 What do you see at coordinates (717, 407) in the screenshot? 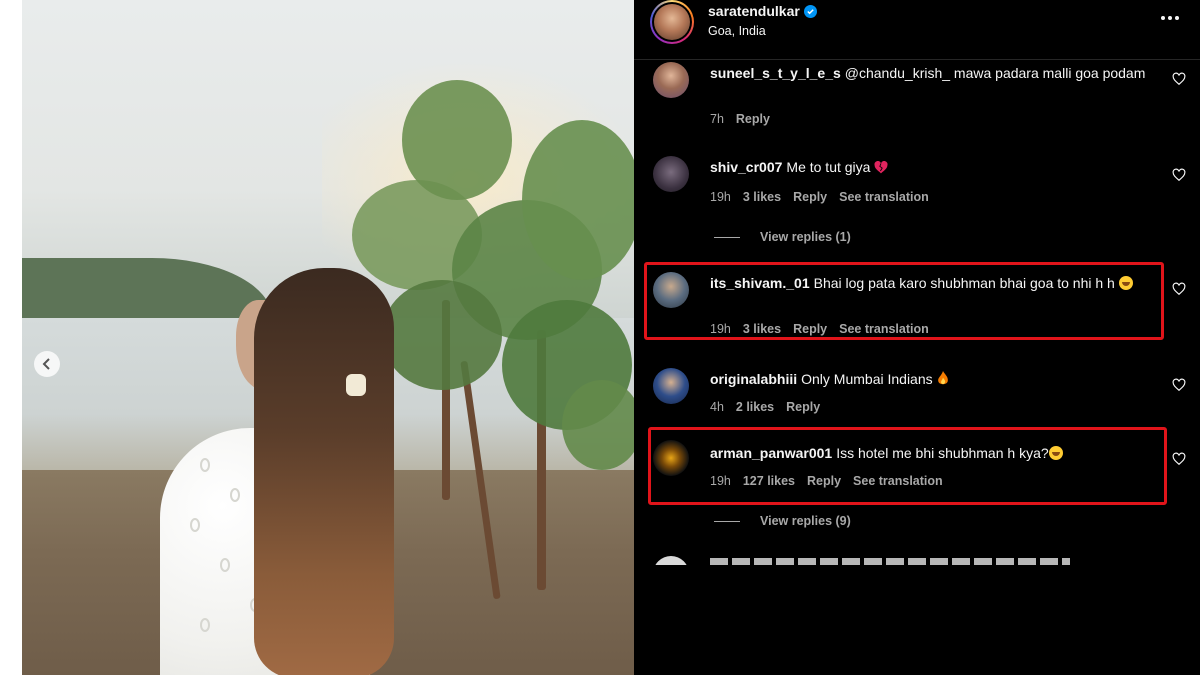
I see `comment-time: 4h` at bounding box center [717, 407].